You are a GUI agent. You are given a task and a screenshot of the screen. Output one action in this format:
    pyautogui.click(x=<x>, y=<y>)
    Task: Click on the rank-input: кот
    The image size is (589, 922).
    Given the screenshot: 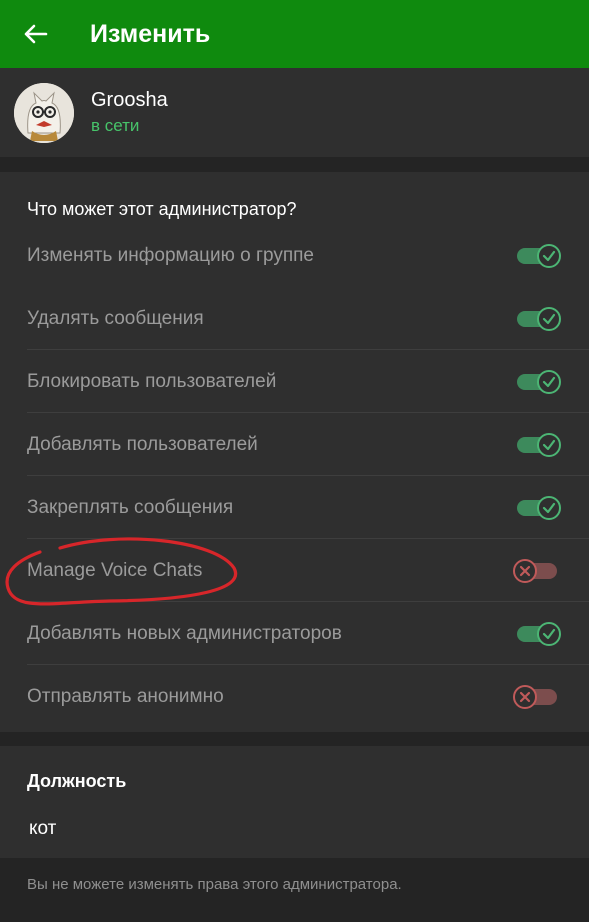 What is the action you would take?
    pyautogui.click(x=42, y=829)
    